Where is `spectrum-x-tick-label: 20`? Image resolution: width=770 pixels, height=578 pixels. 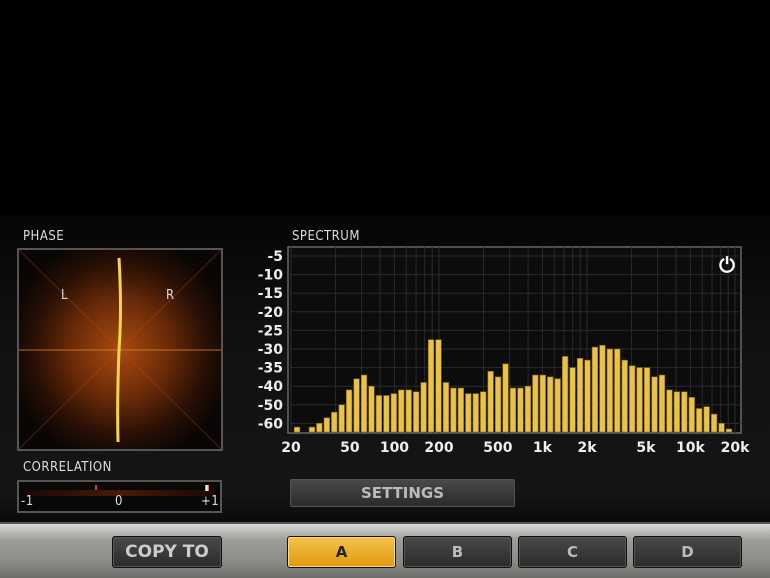 spectrum-x-tick-label: 20 is located at coordinates (291, 448).